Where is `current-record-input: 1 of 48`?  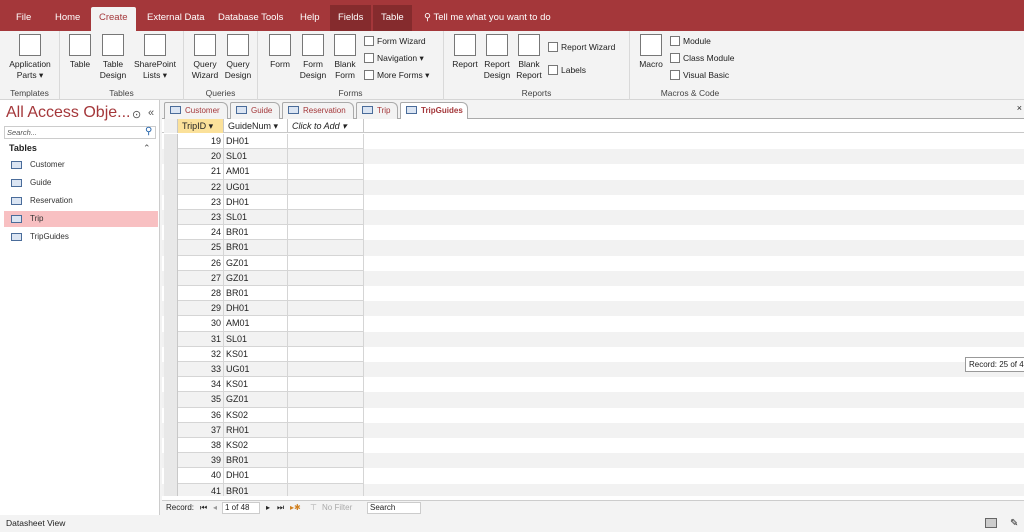
current-record-input: 1 of 48 is located at coordinates (241, 508).